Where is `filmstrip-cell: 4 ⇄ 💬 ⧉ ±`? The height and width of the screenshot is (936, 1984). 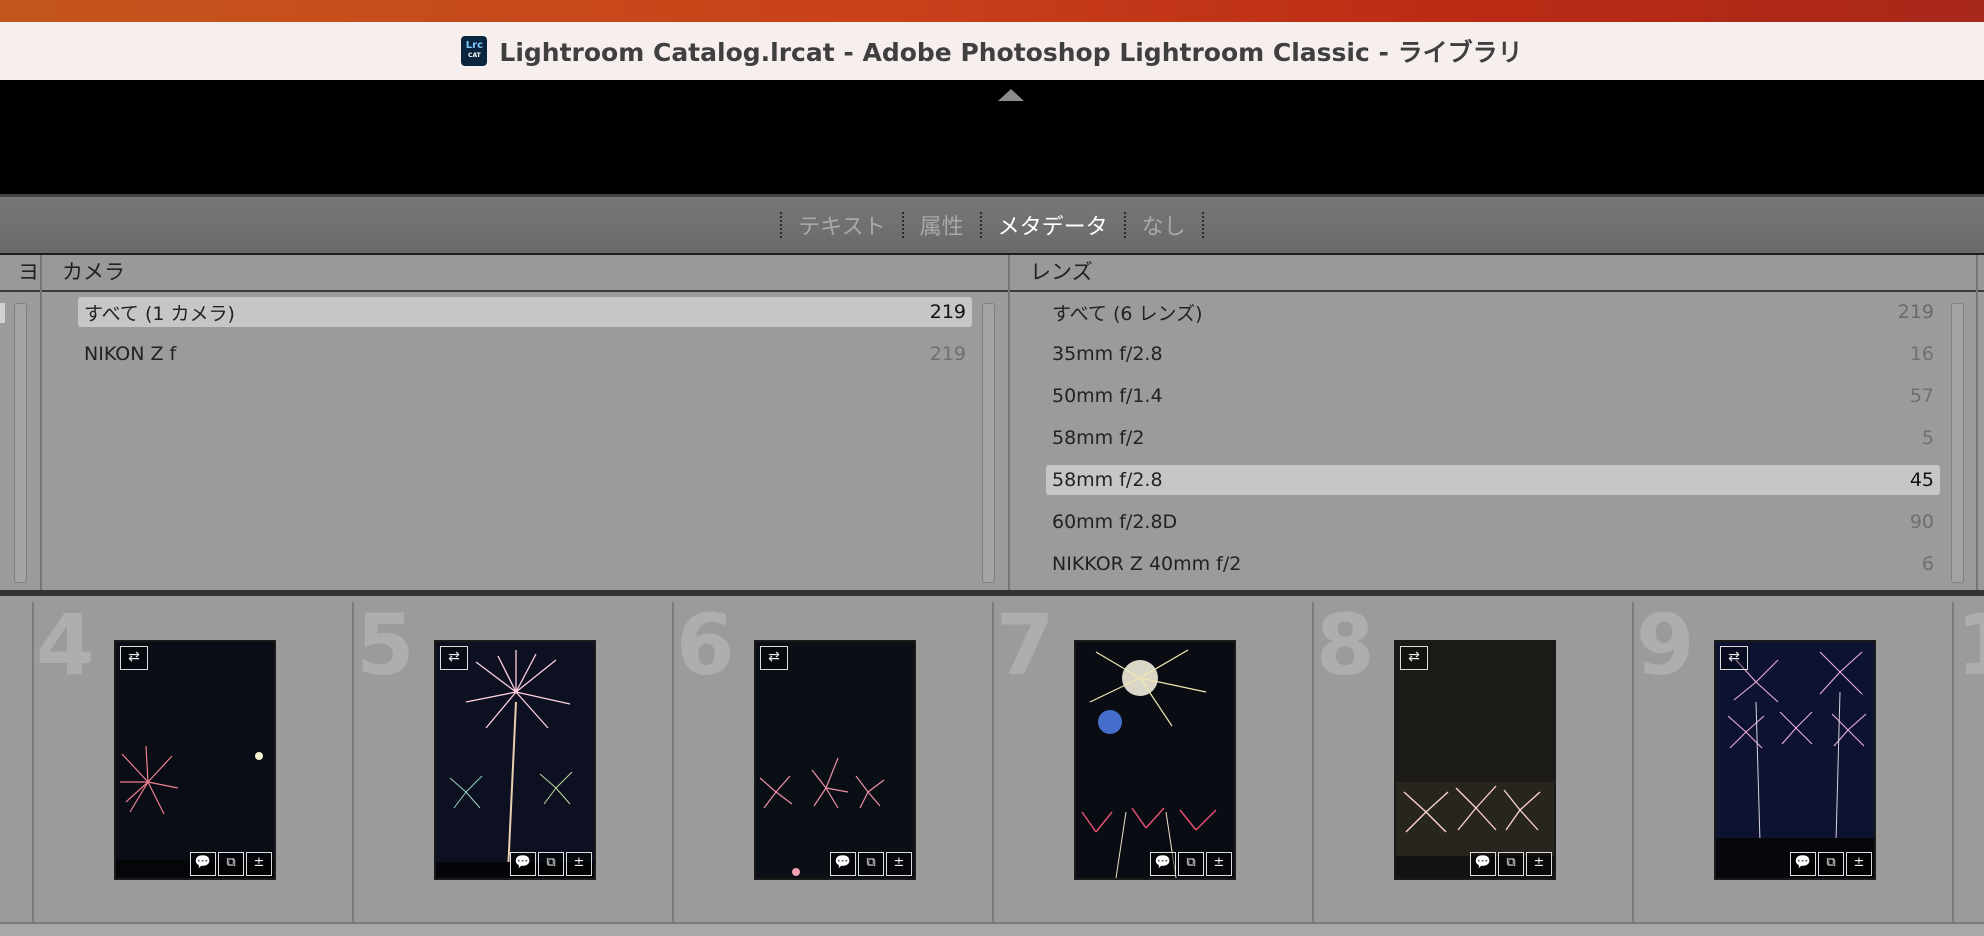
filmstrip-cell: 4 ⇄ 💬 ⧉ ± is located at coordinates (191, 759).